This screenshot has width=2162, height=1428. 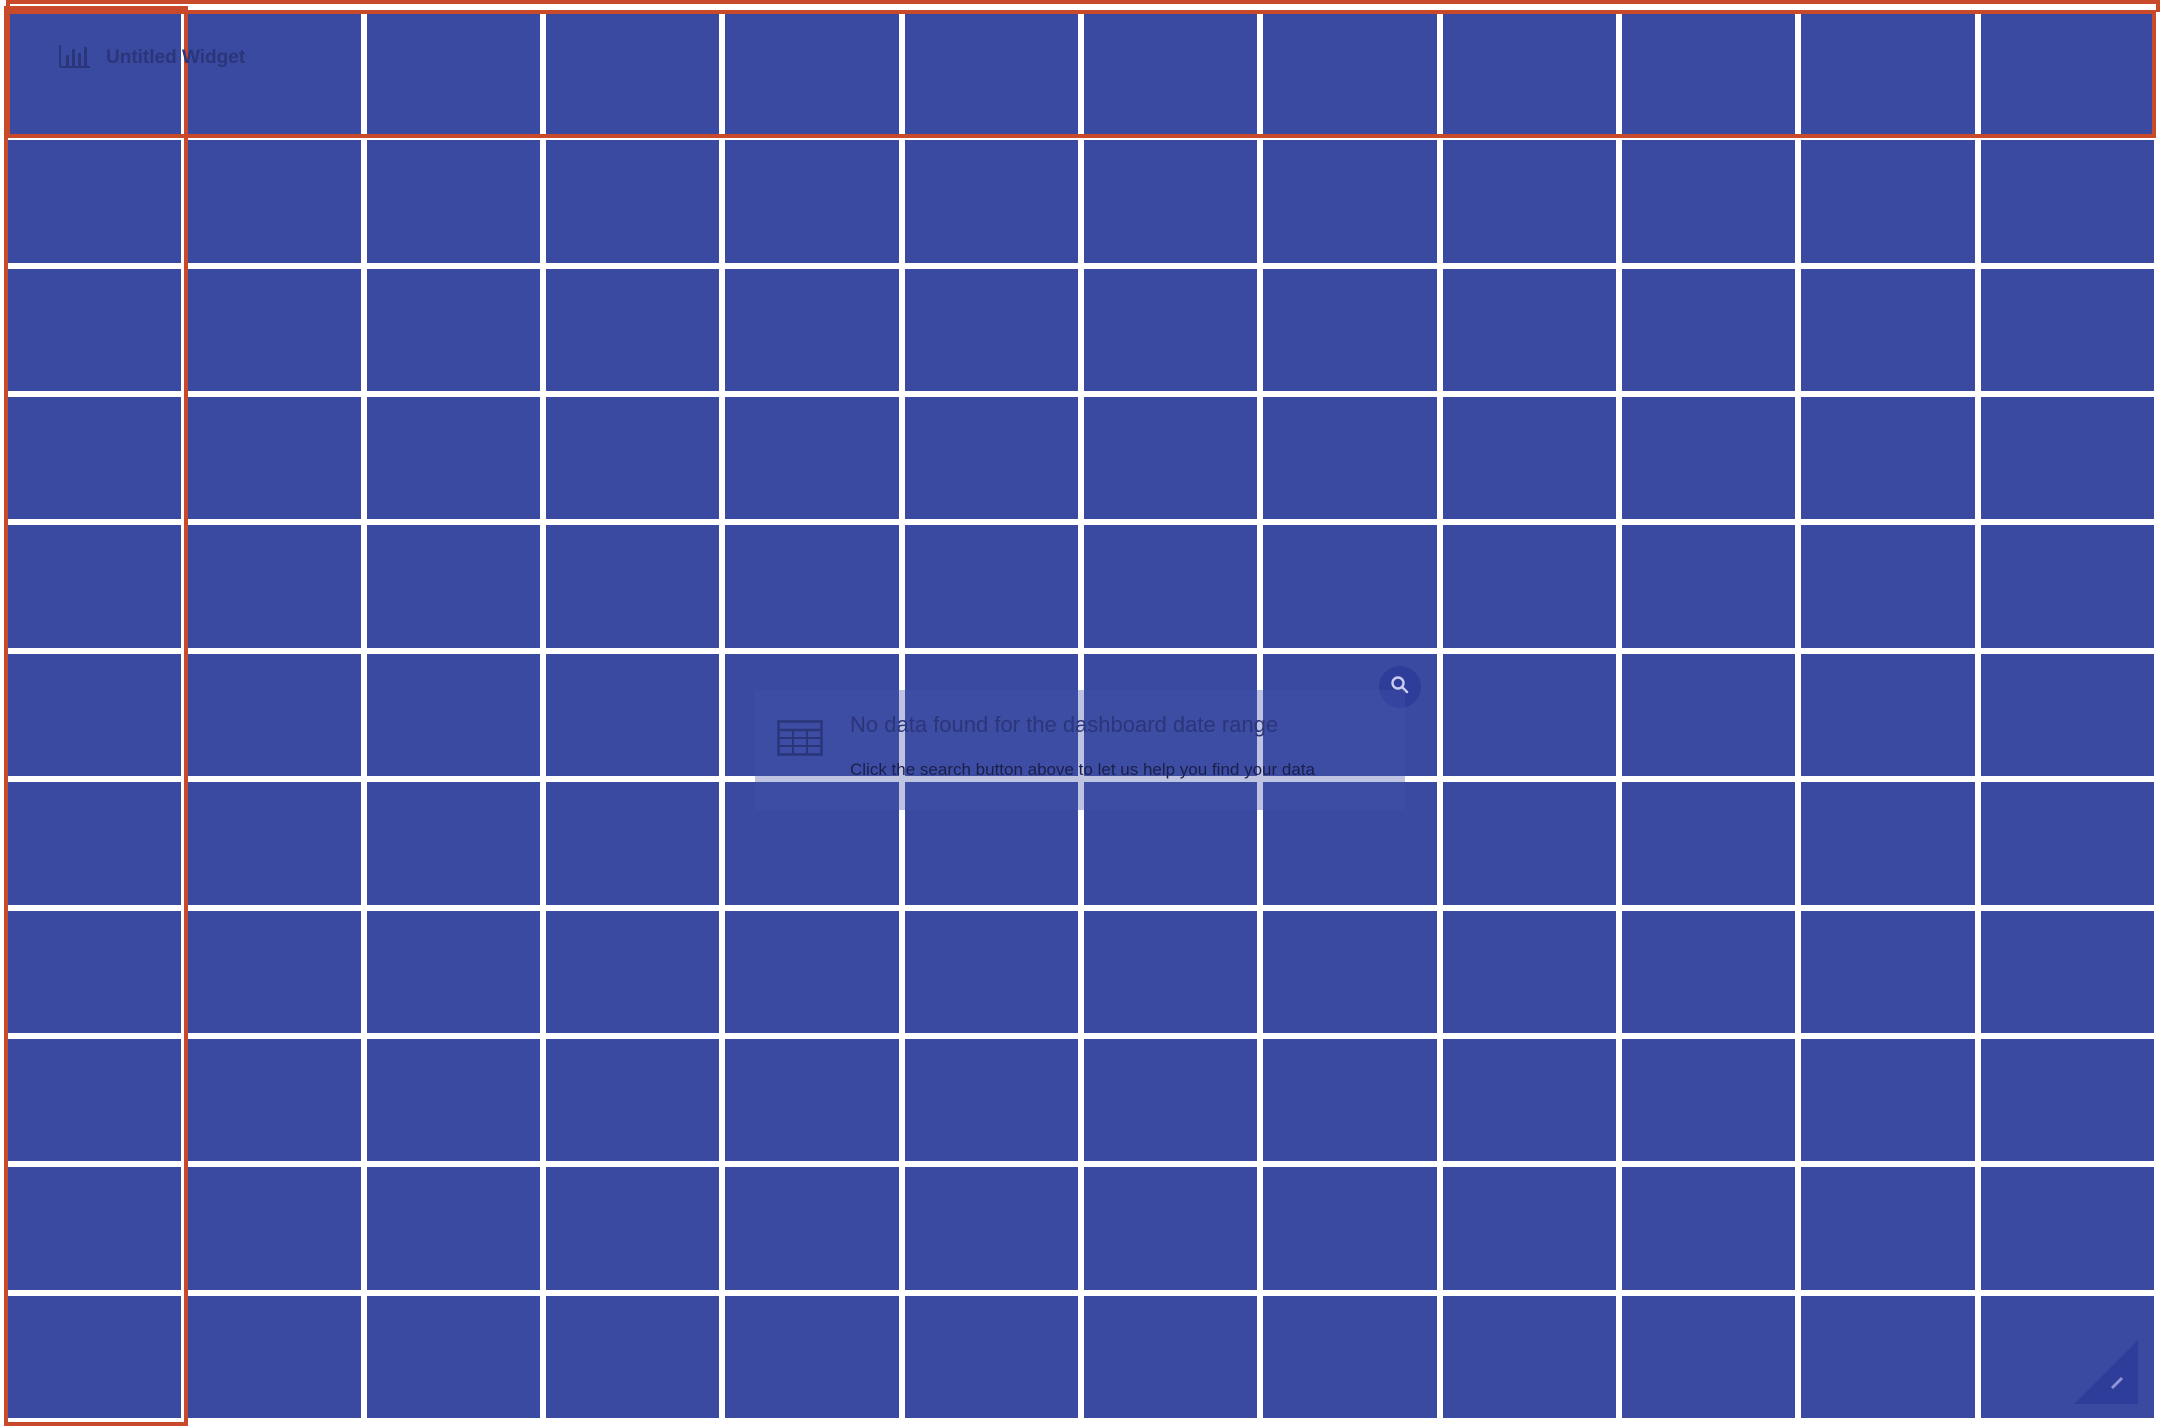 What do you see at coordinates (2106, 1372) in the screenshot?
I see `resize-handle` at bounding box center [2106, 1372].